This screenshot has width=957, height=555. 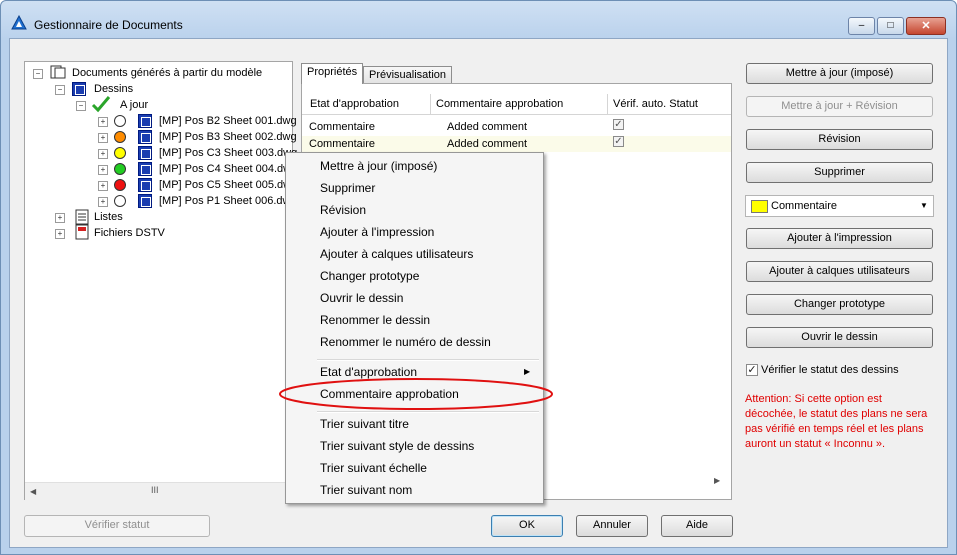 What do you see at coordinates (839, 304) in the screenshot?
I see `change-prototype-button: Changer prototype` at bounding box center [839, 304].